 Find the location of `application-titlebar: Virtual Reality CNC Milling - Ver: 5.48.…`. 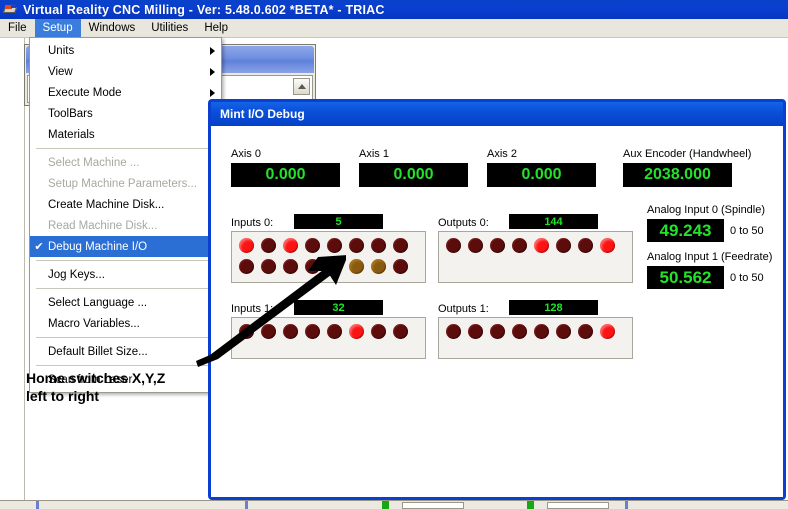

application-titlebar: Virtual Reality CNC Milling - Ver: 5.48.… is located at coordinates (394, 9).